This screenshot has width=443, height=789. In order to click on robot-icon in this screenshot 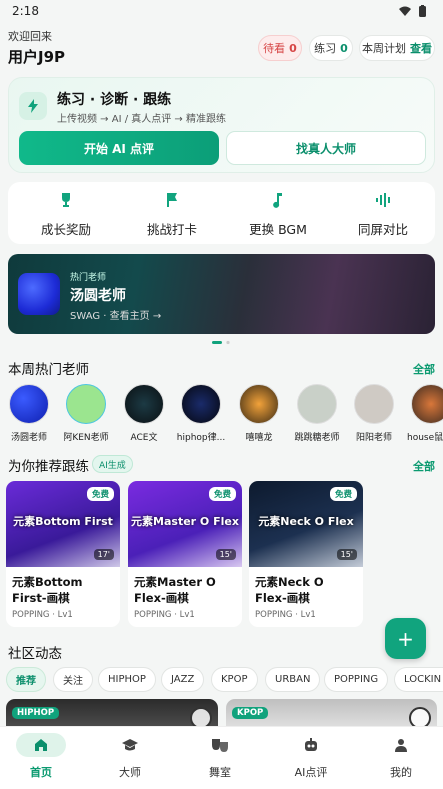, I will do `click(311, 745)`.